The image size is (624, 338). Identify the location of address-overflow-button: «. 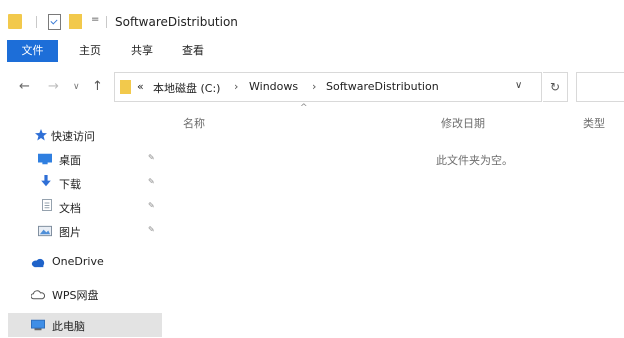
(140, 86).